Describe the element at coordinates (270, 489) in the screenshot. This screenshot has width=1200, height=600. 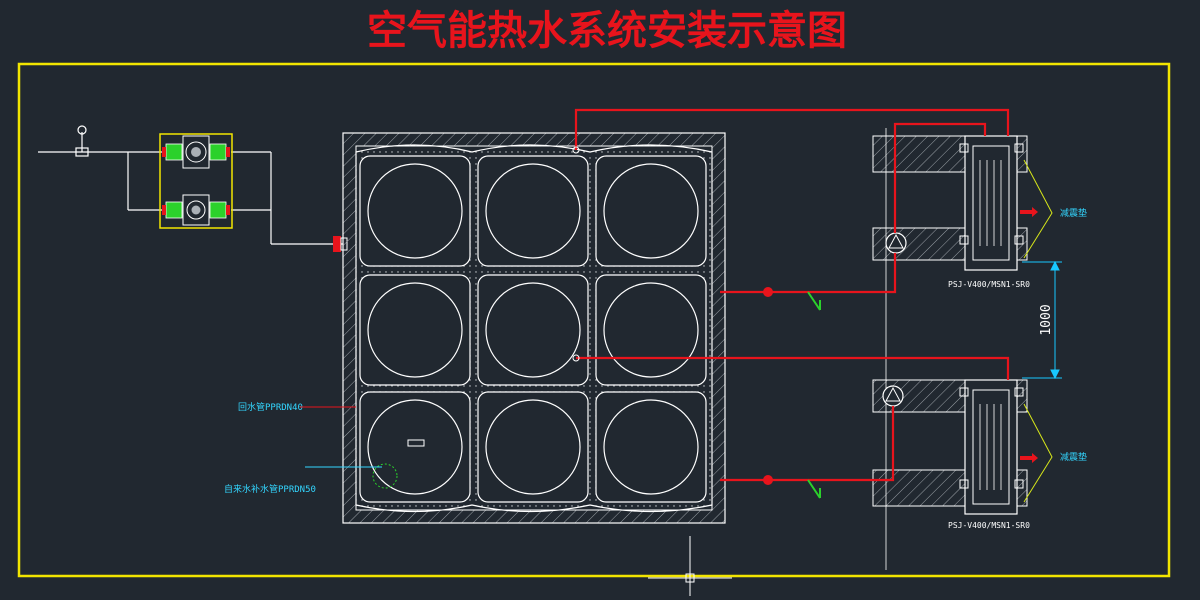
I see `tap-water-pipe-label: 自来水补水管PPRDN50` at that location.